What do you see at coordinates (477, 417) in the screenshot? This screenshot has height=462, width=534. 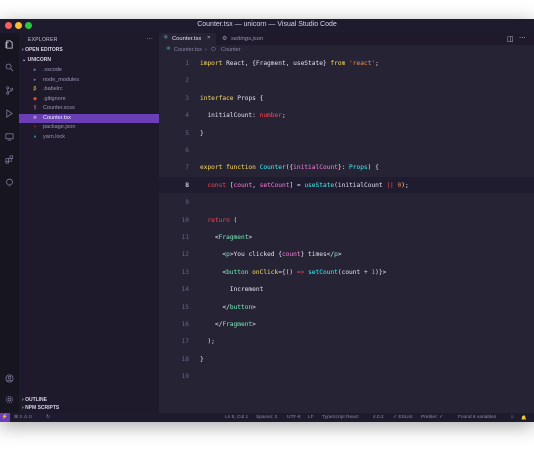 I see `status-item: Found 6 variables` at bounding box center [477, 417].